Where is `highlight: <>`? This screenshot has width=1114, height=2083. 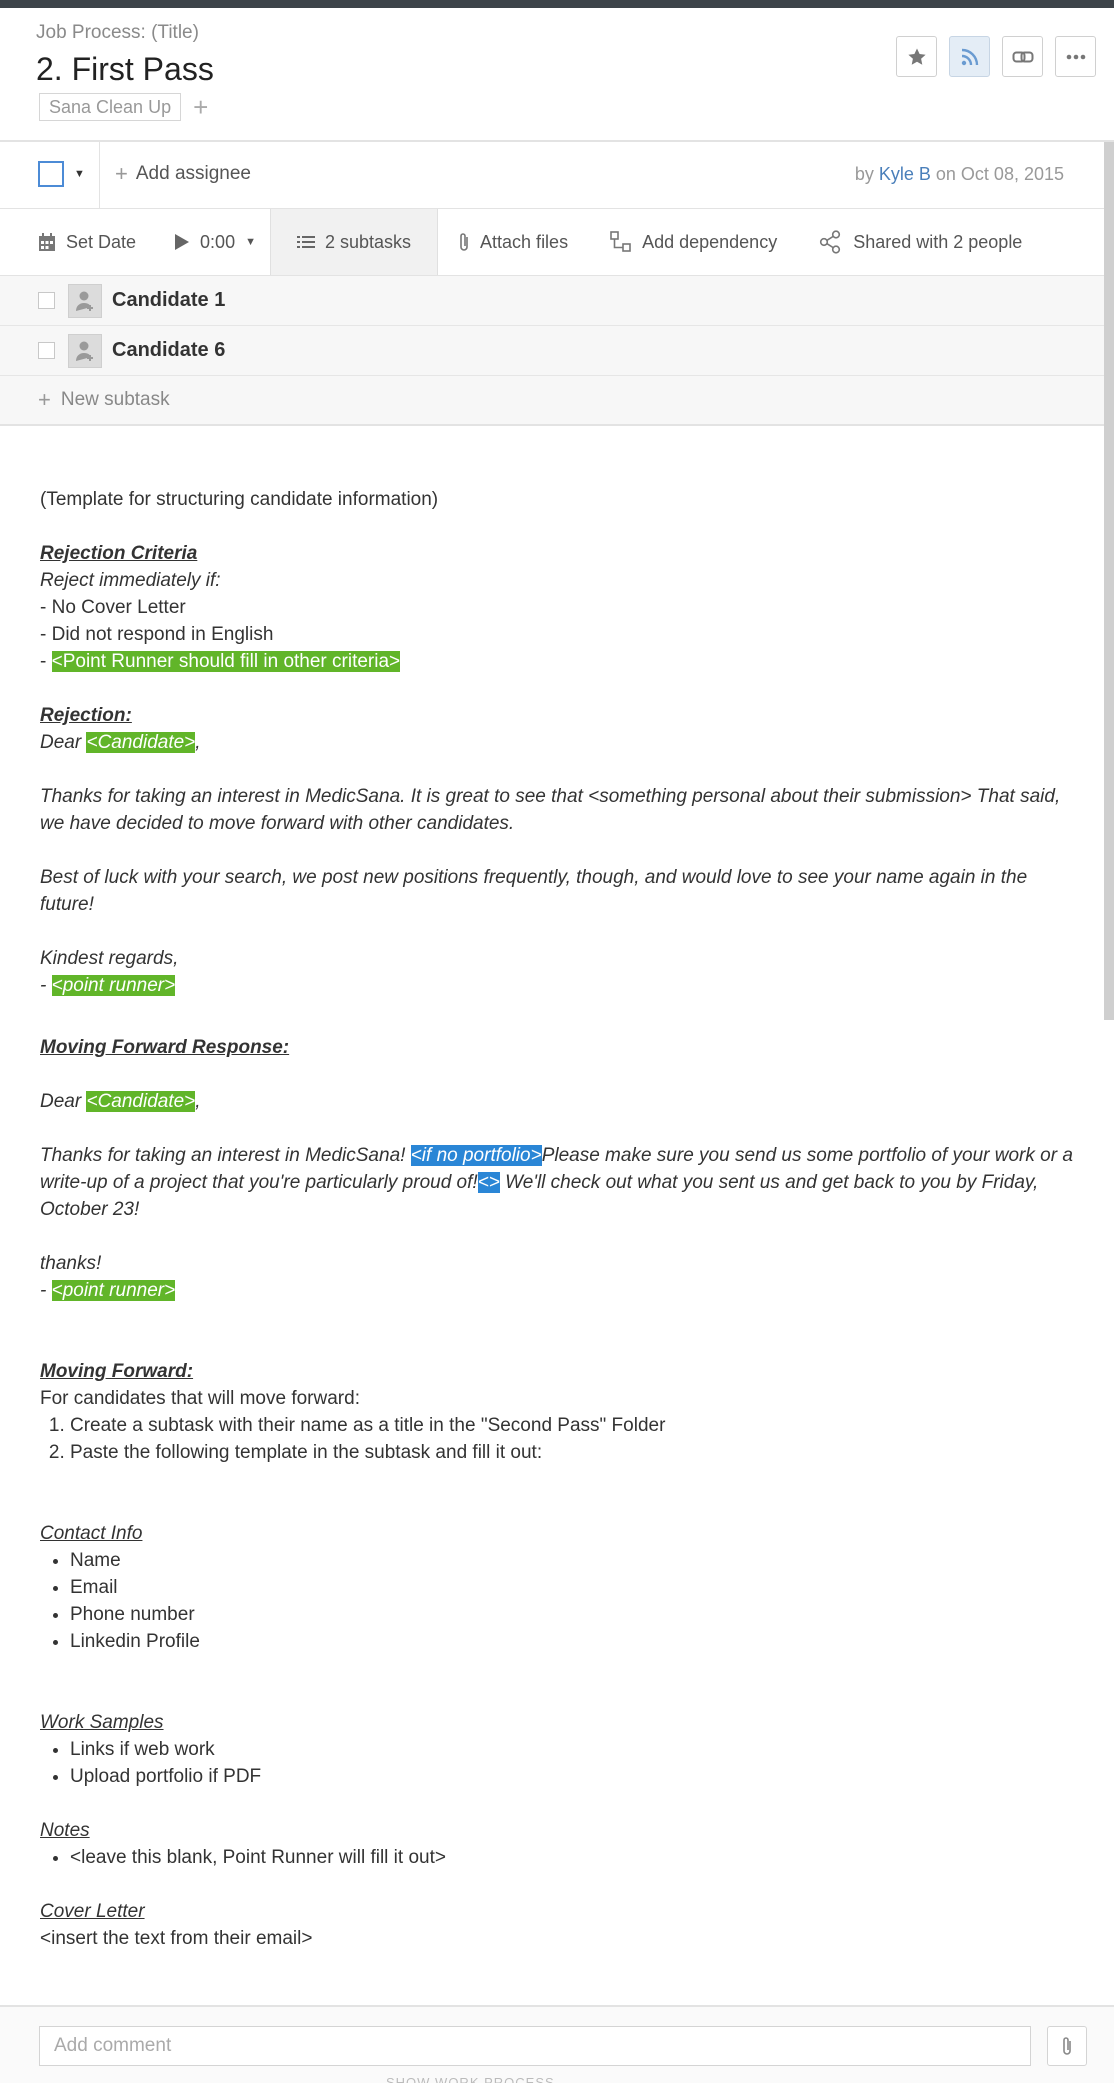 highlight: <> is located at coordinates (488, 1182).